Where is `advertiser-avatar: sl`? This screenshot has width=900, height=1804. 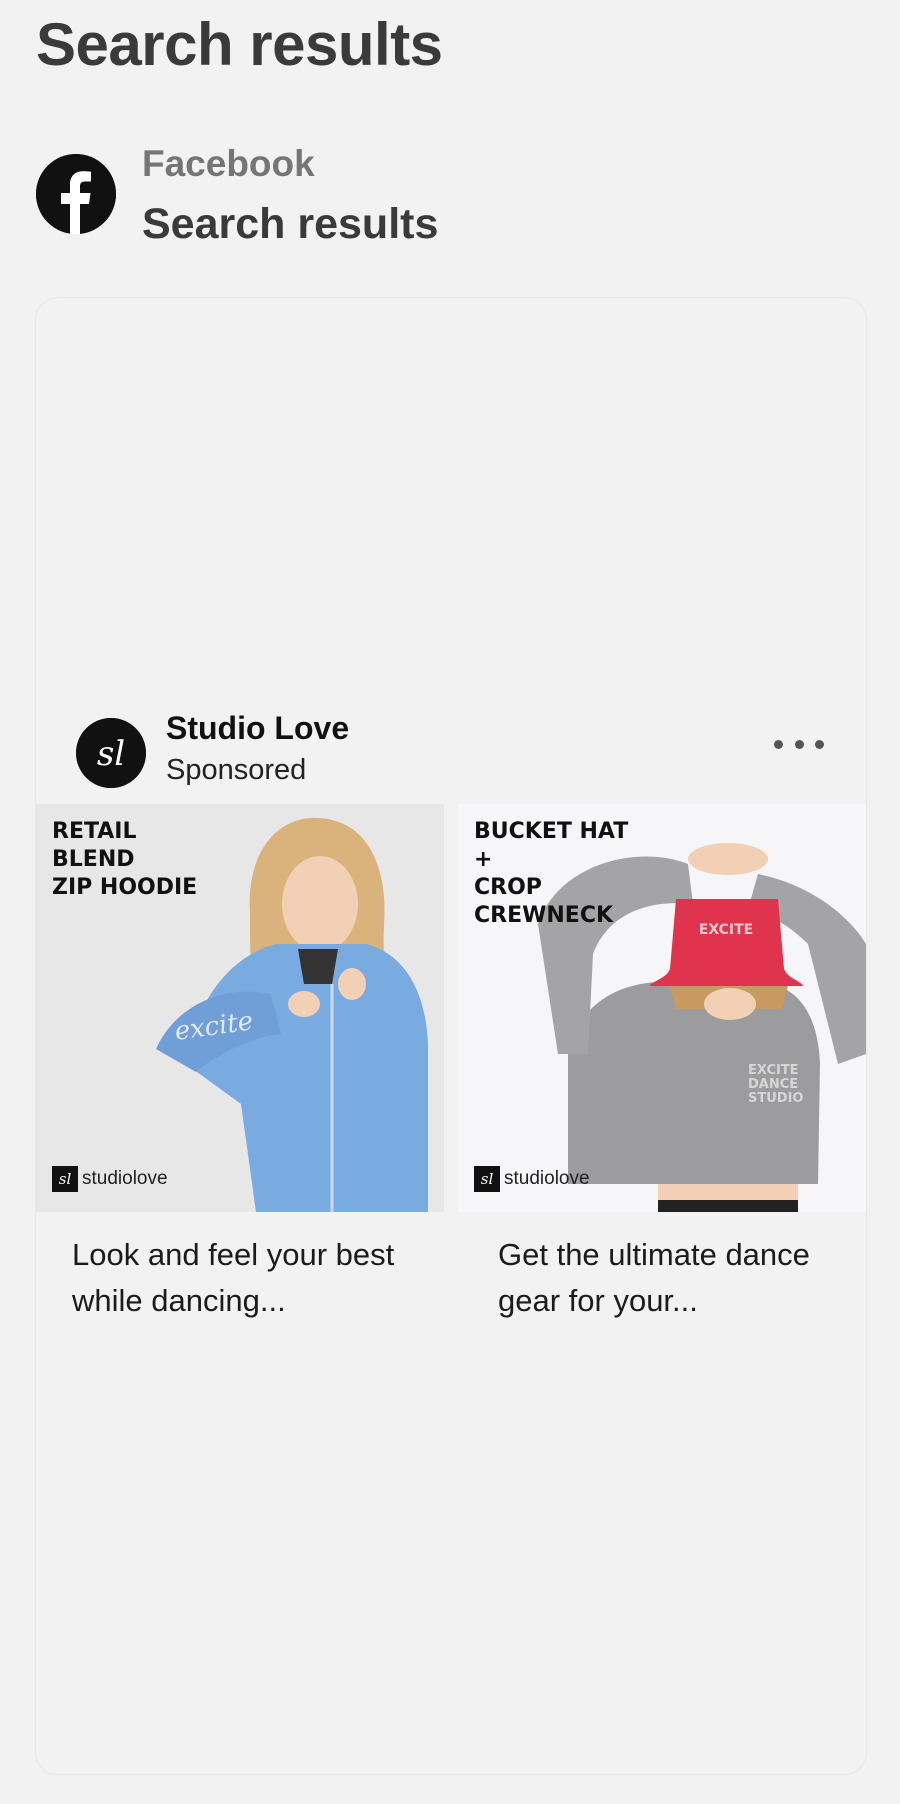 advertiser-avatar: sl is located at coordinates (111, 753).